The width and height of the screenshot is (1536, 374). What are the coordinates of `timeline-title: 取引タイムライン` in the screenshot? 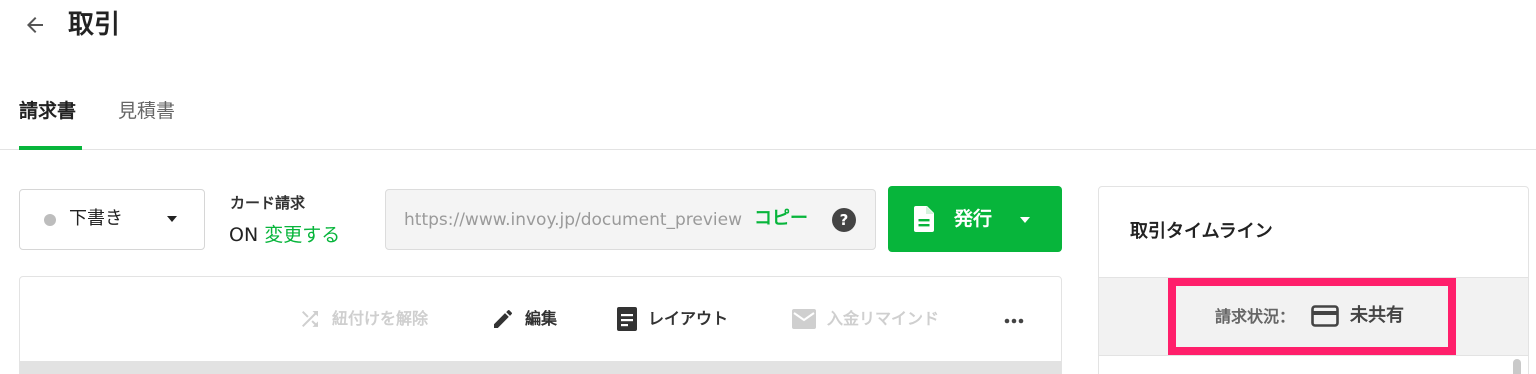 It's located at (1201, 231).